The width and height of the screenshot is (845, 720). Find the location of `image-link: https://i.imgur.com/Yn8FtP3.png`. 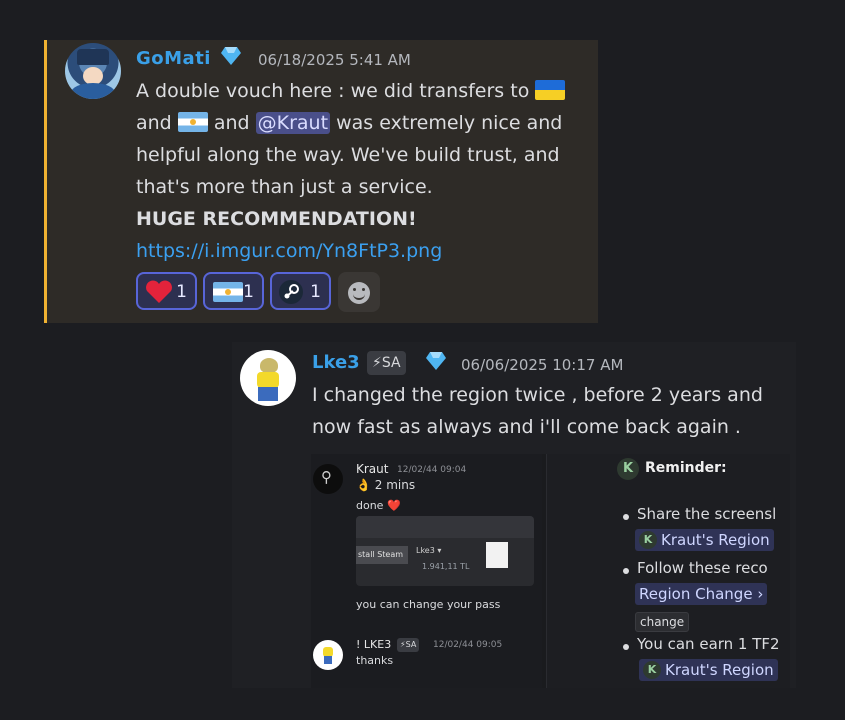

image-link: https://i.imgur.com/Yn8FtP3.png is located at coordinates (363, 251).